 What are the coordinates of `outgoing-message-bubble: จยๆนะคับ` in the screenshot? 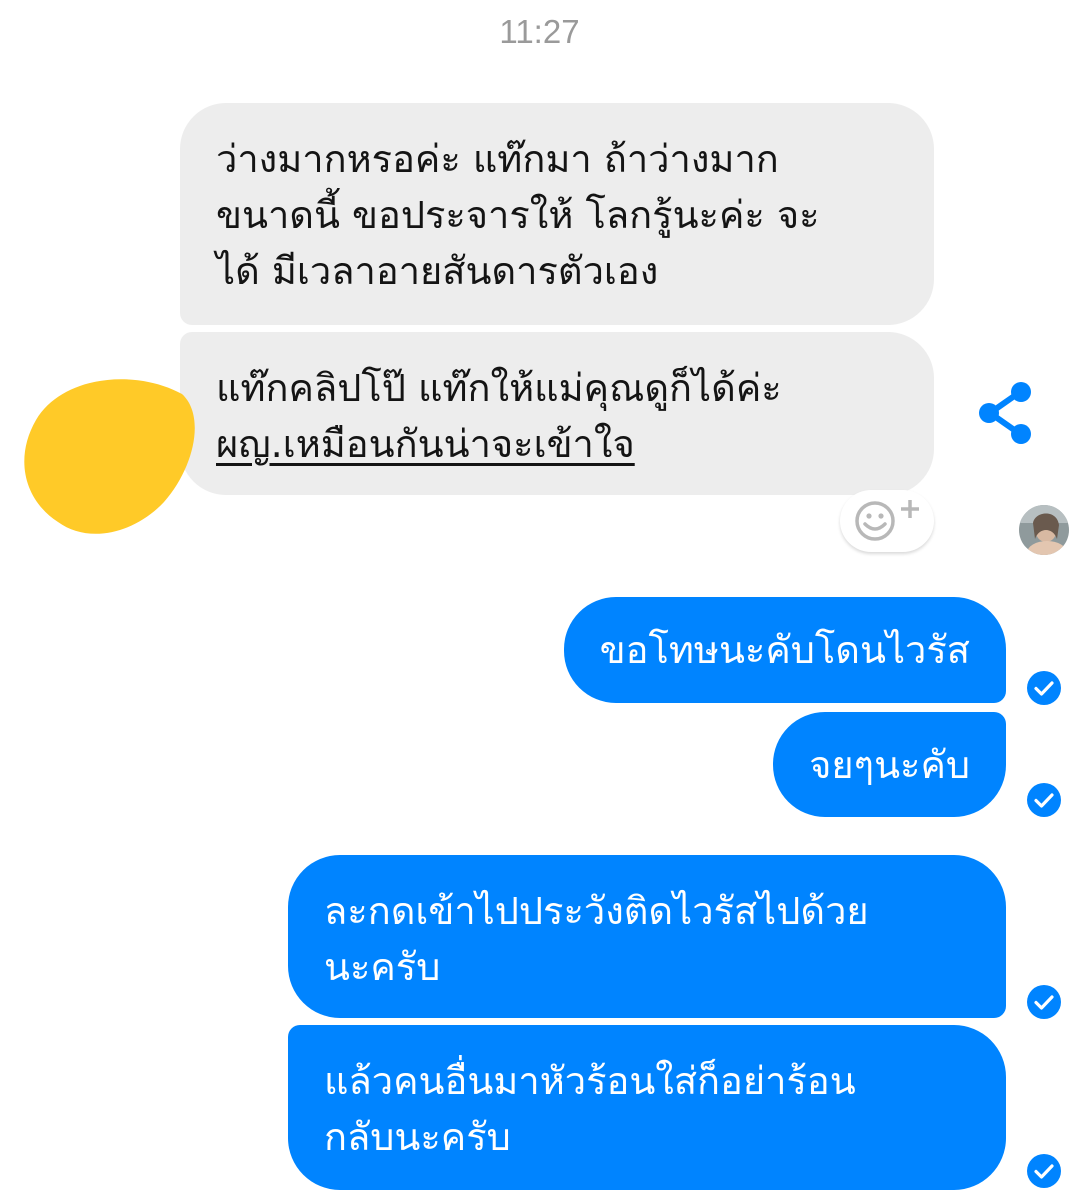 It's located at (889, 764).